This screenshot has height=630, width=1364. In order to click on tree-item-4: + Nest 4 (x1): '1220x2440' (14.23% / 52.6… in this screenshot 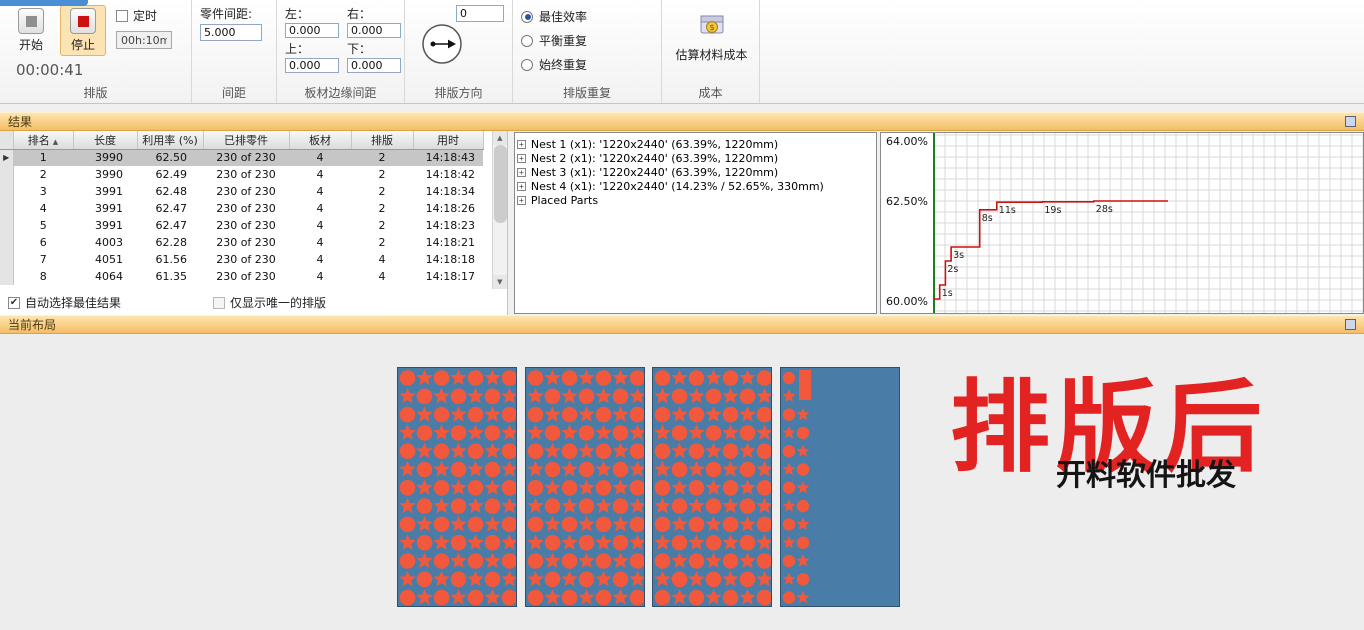, I will do `click(695, 186)`.